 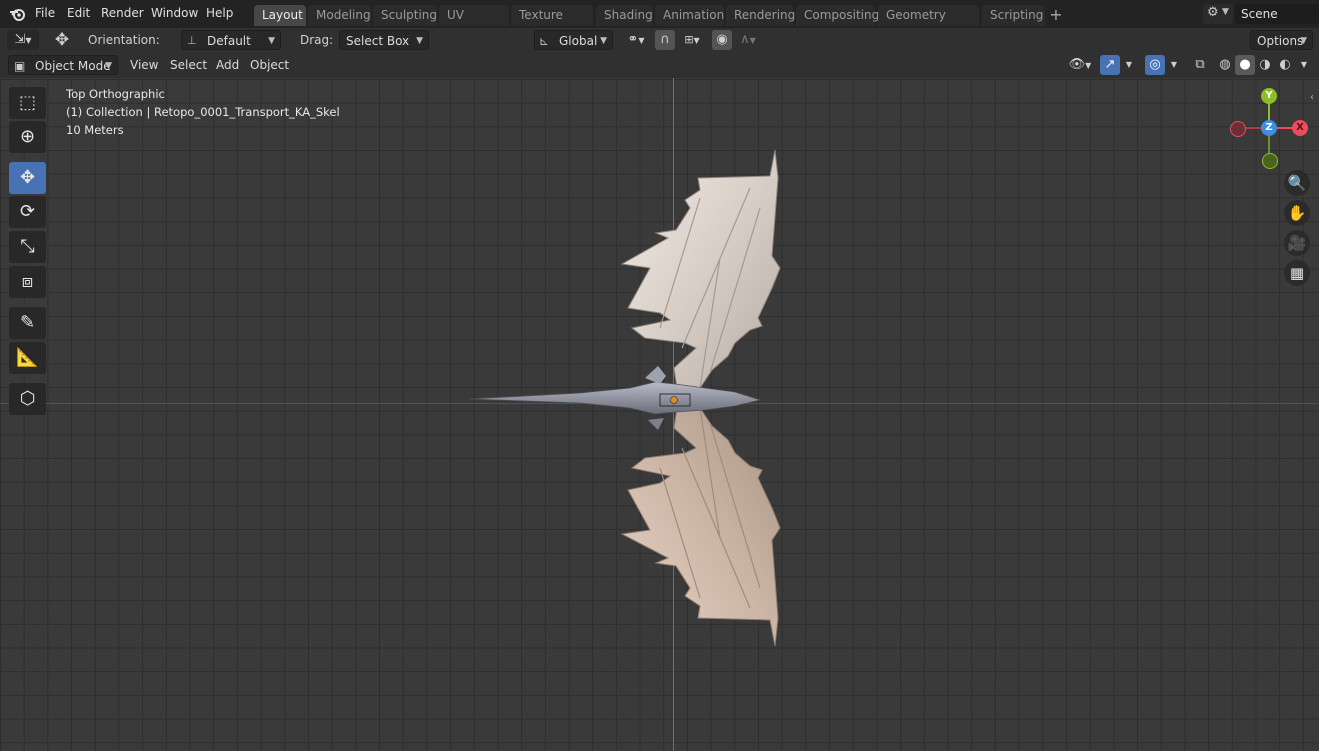 What do you see at coordinates (73, 66) in the screenshot?
I see `mode-value: Object Mode` at bounding box center [73, 66].